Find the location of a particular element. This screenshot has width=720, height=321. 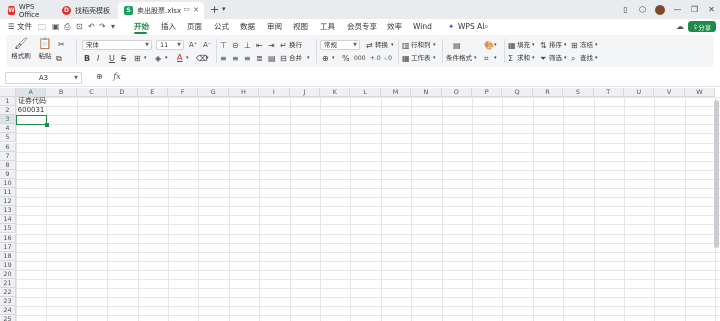

indent-increase-icon: ⇥ is located at coordinates (271, 45).